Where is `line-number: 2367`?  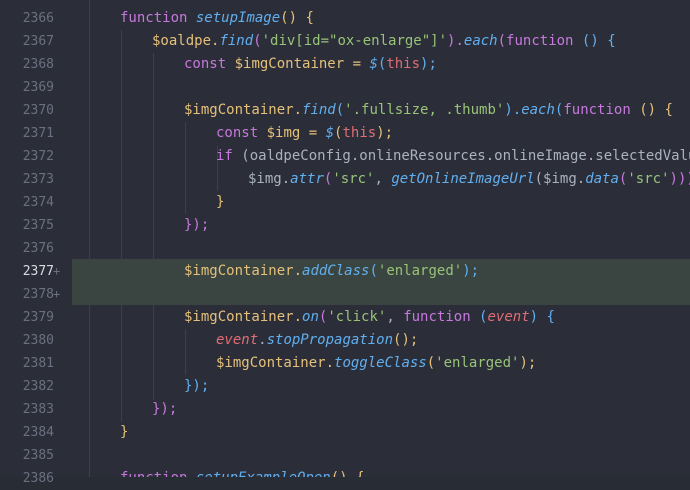 line-number: 2367 is located at coordinates (38, 41).